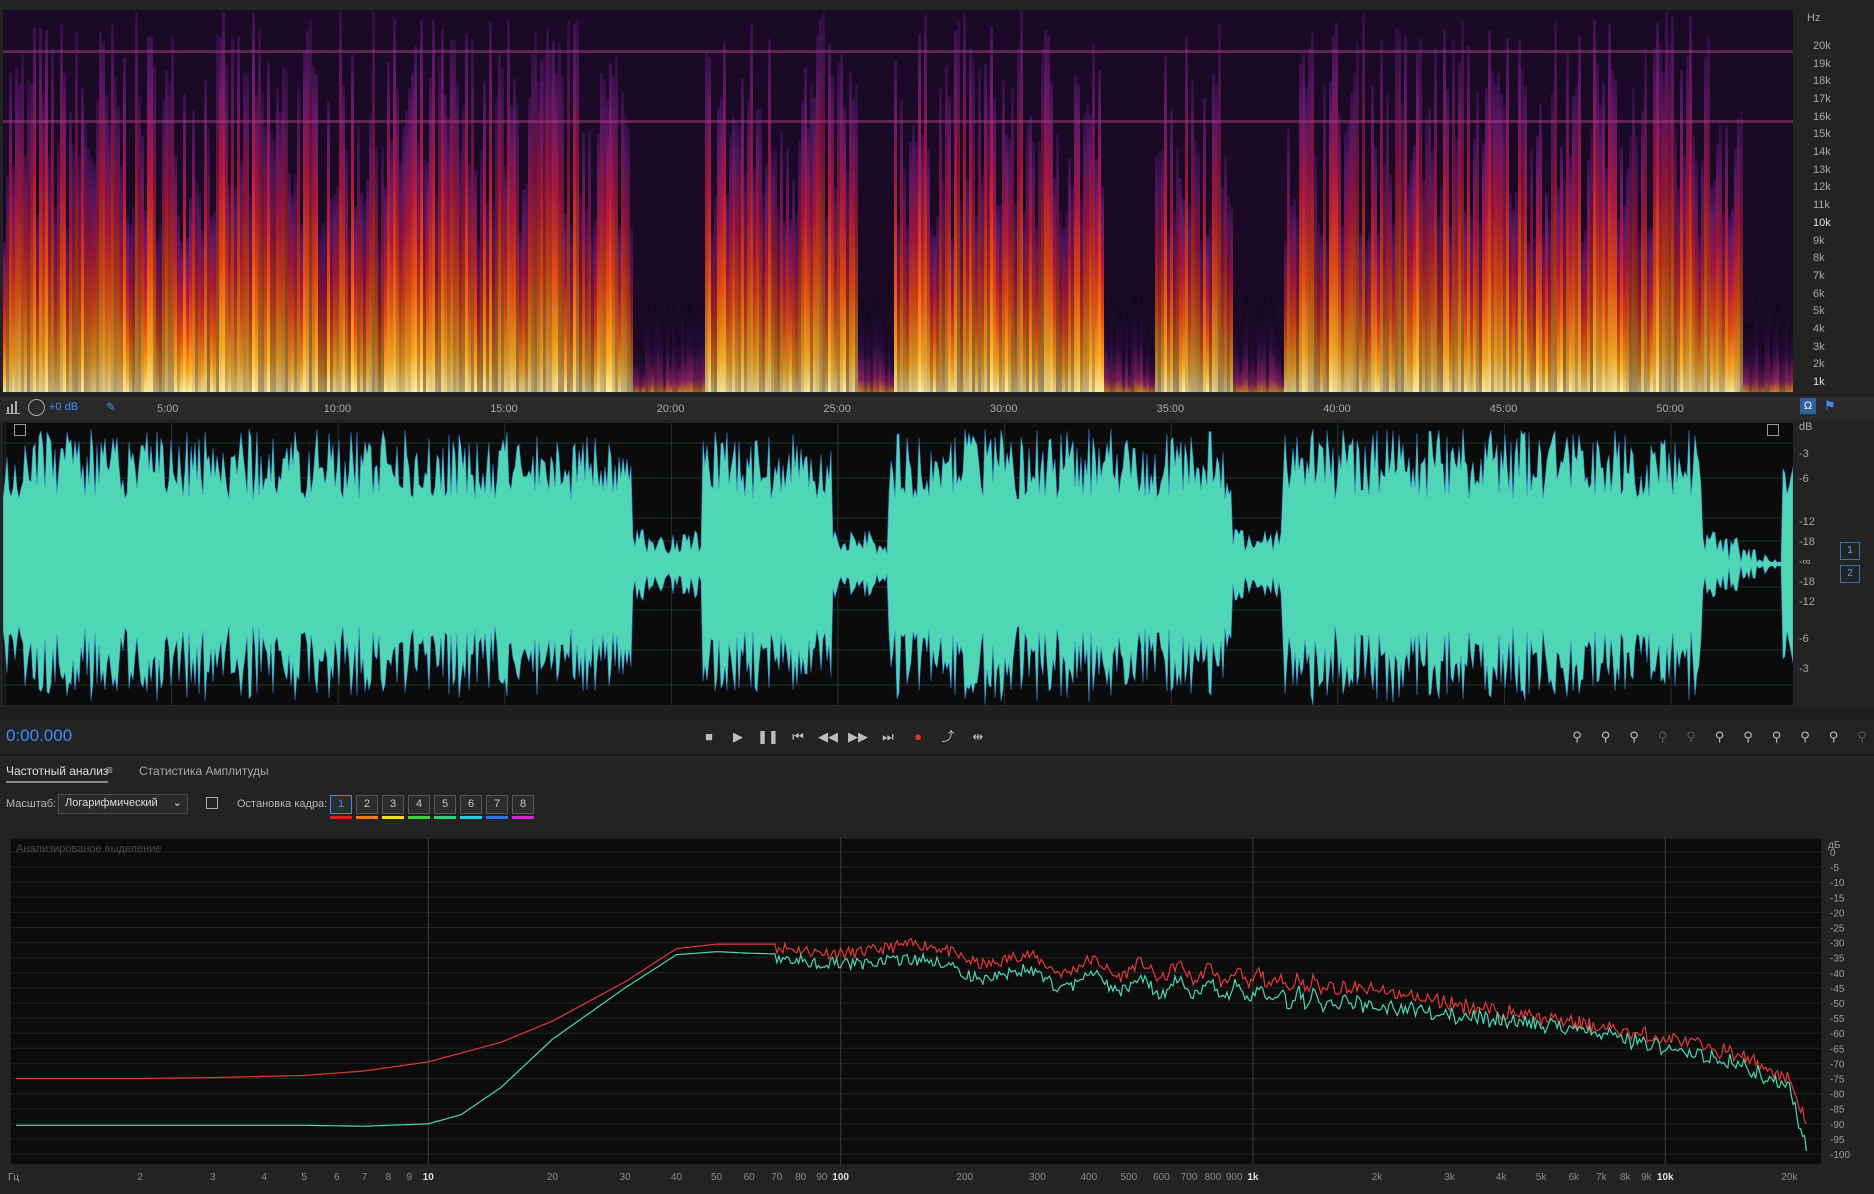 The height and width of the screenshot is (1194, 1874). I want to click on hz-tick-label: 2k, so click(1819, 364).